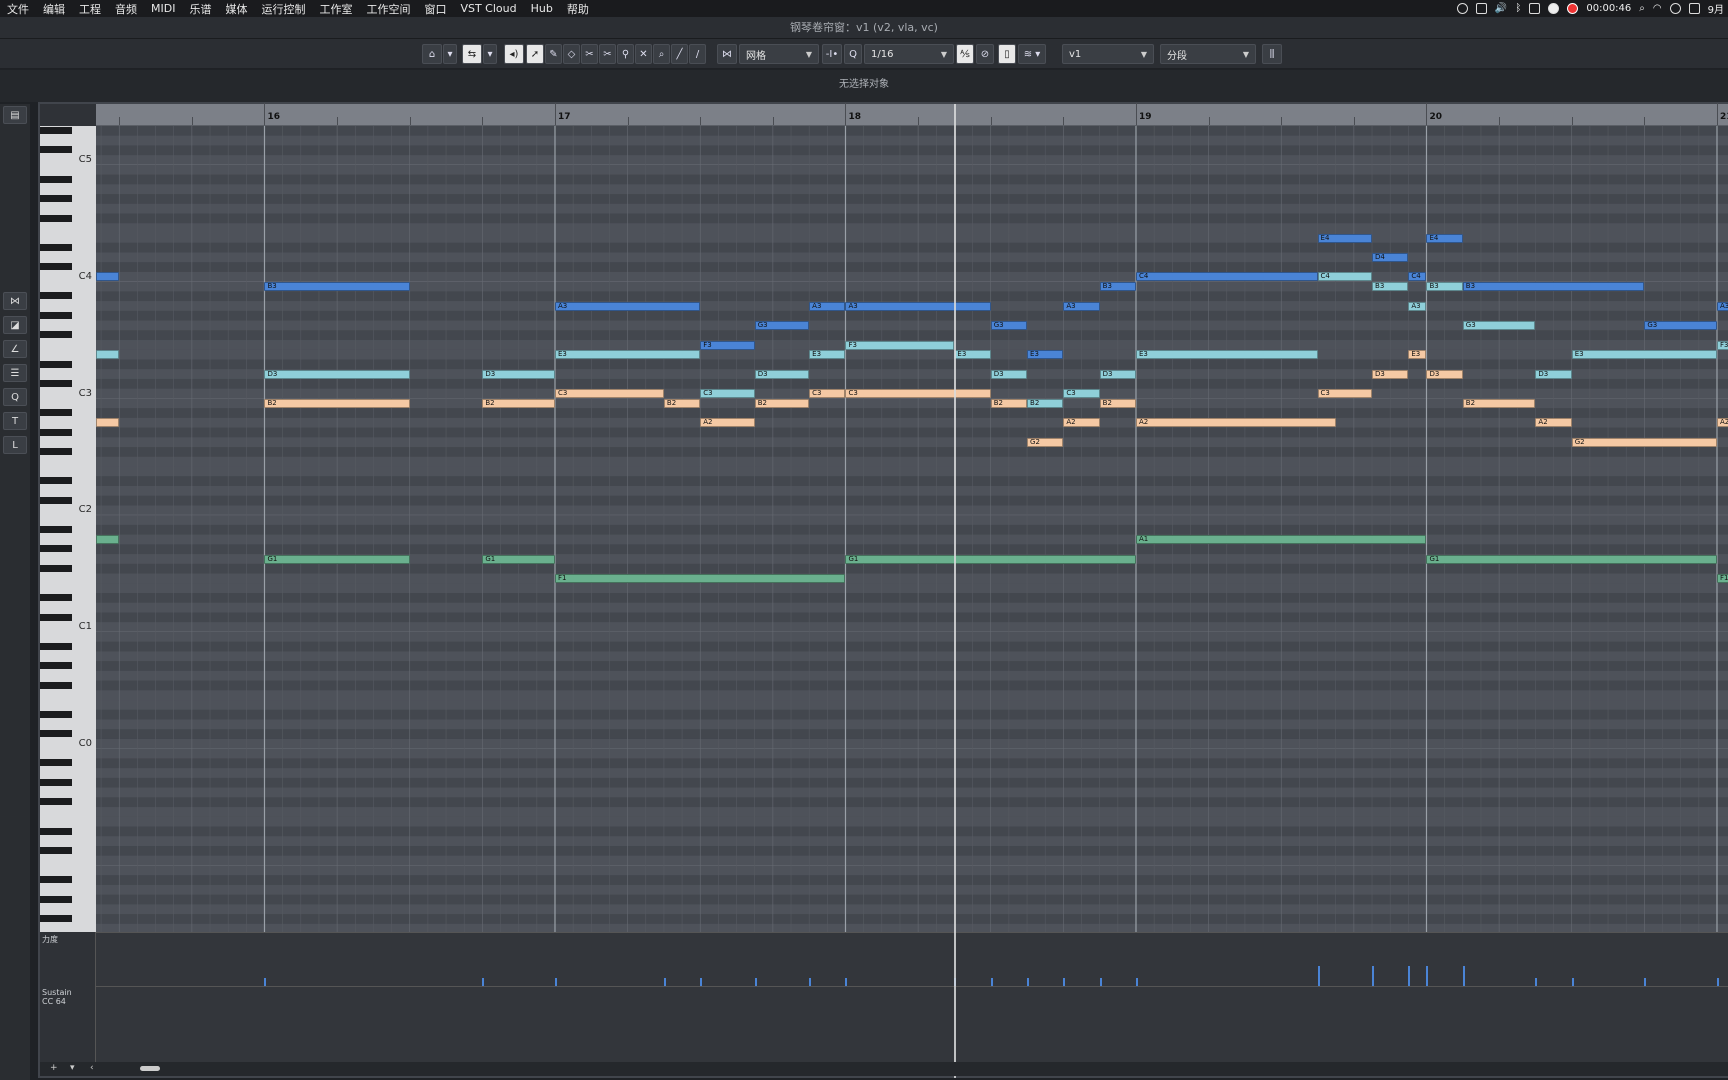 Image resolution: width=1728 pixels, height=1080 pixels. I want to click on display-icon, so click(1481, 8).